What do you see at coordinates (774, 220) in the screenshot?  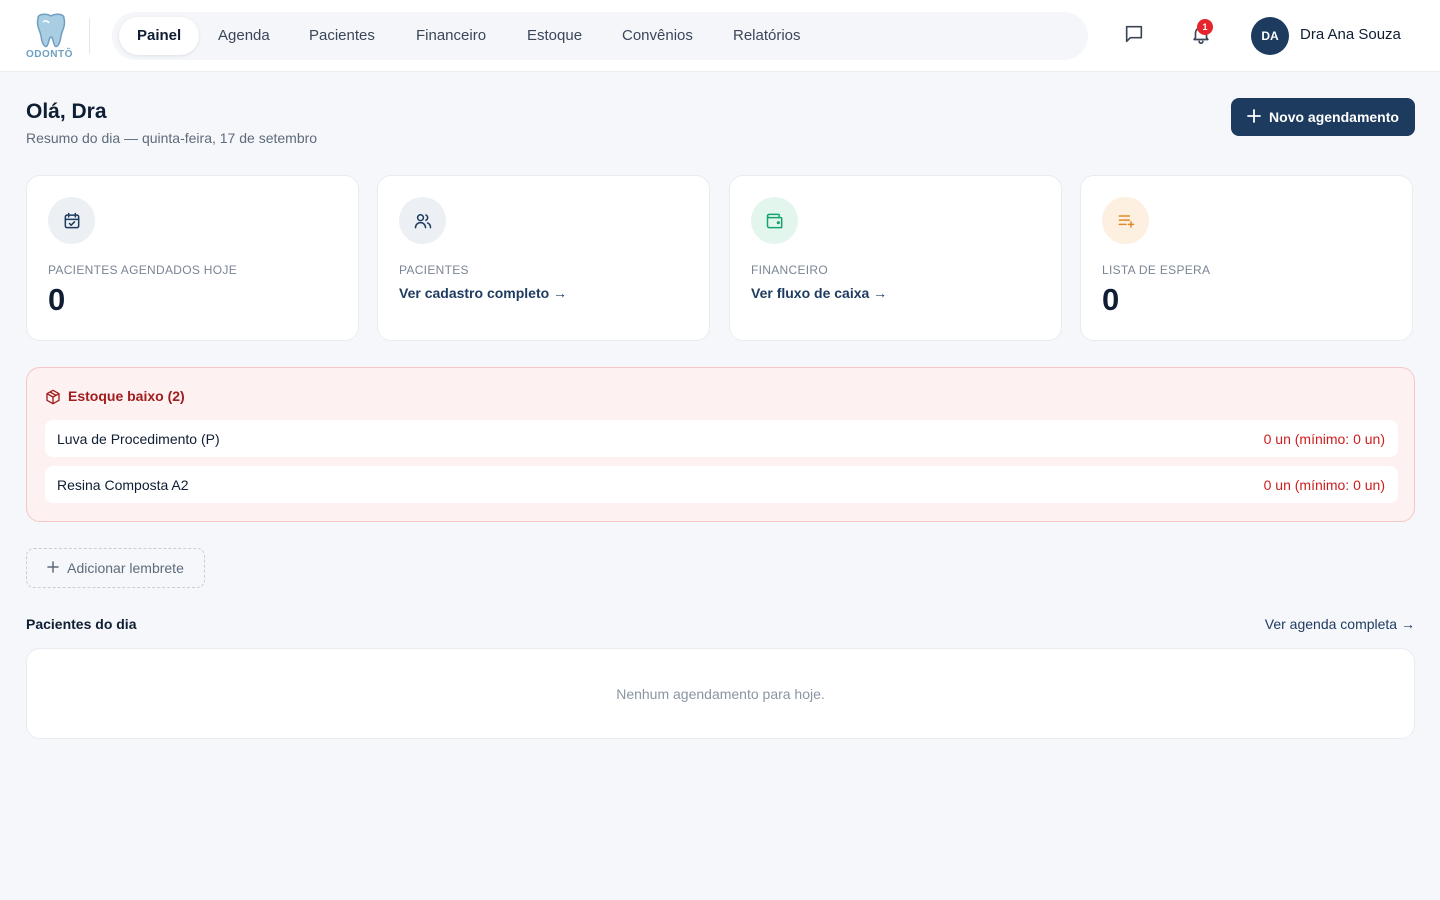 I see `wallet-icon` at bounding box center [774, 220].